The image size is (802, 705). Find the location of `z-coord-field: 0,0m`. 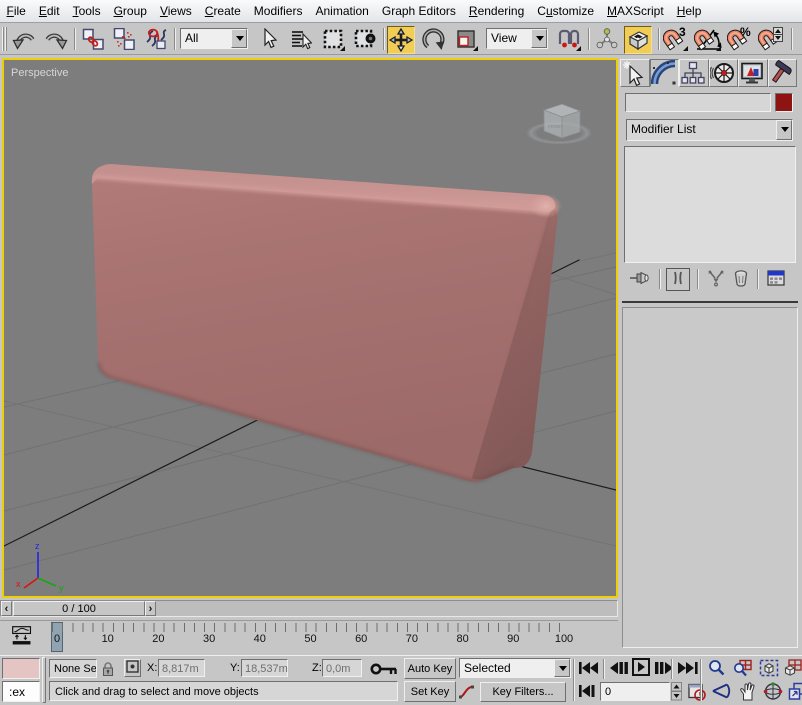

z-coord-field: 0,0m is located at coordinates (342, 668).